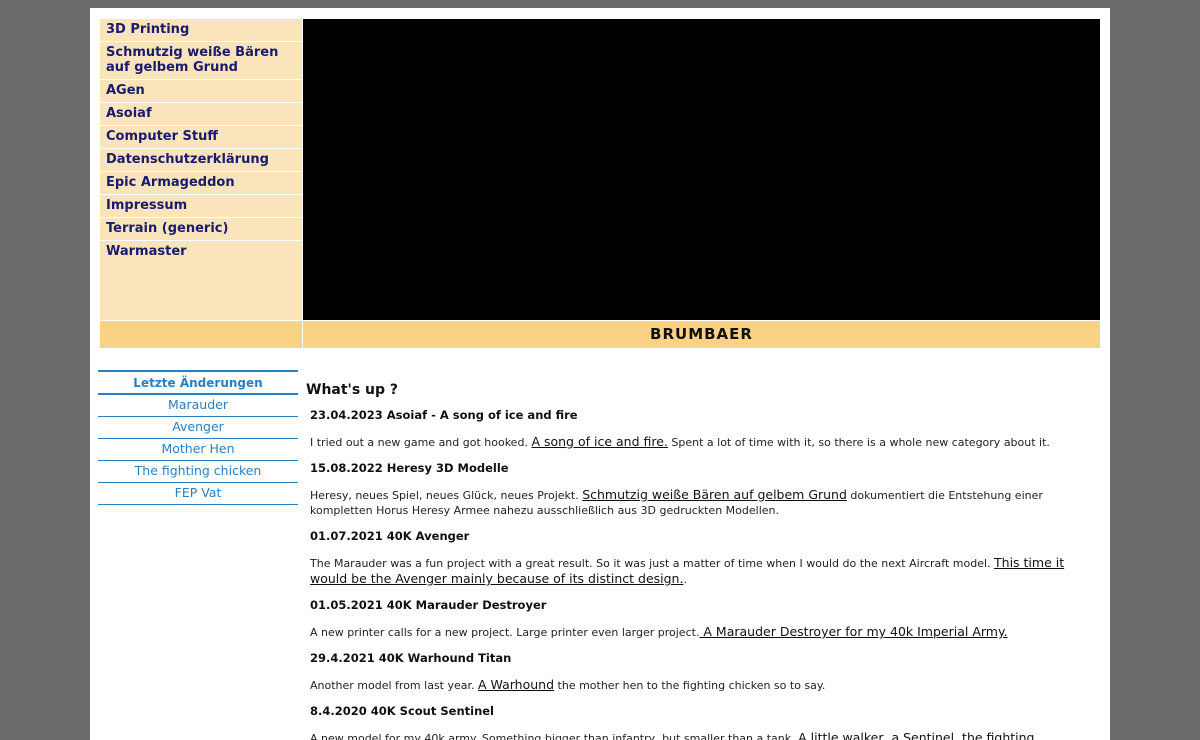 This screenshot has width=1200, height=740. Describe the element at coordinates (411, 658) in the screenshot. I see `news-entry-title: 29.4.2021 40K Warhound Titan` at that location.